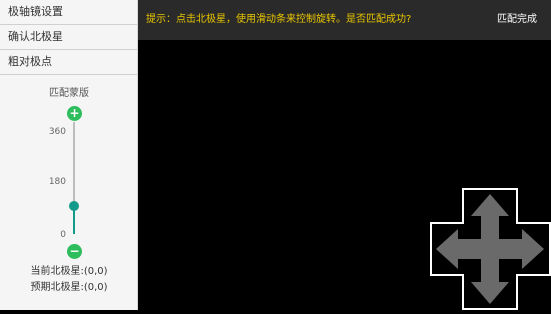  I want to click on tick-label-mid: 180, so click(57, 182).